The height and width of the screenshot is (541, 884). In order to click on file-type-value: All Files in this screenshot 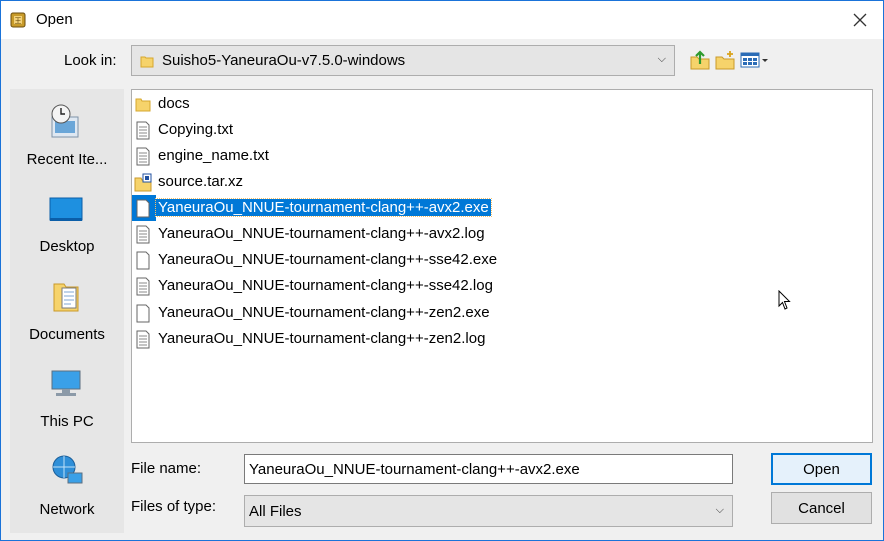, I will do `click(275, 511)`.